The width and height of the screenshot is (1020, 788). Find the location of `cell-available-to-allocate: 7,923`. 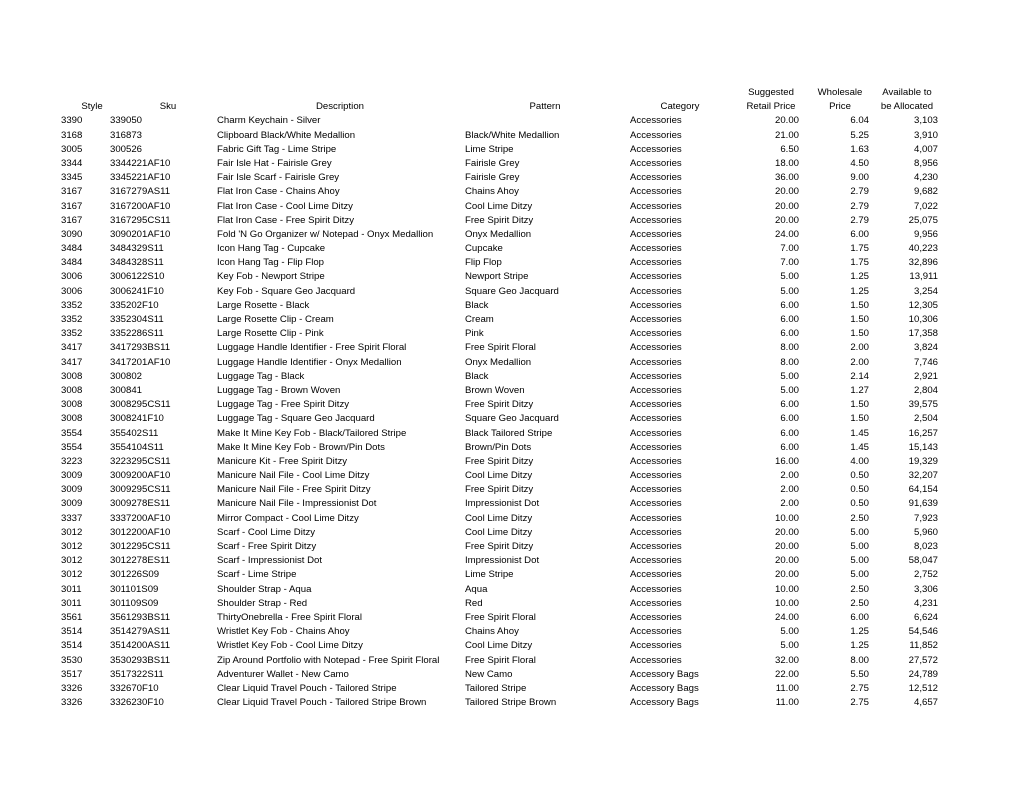

cell-available-to-allocate: 7,923 is located at coordinates (925, 518).